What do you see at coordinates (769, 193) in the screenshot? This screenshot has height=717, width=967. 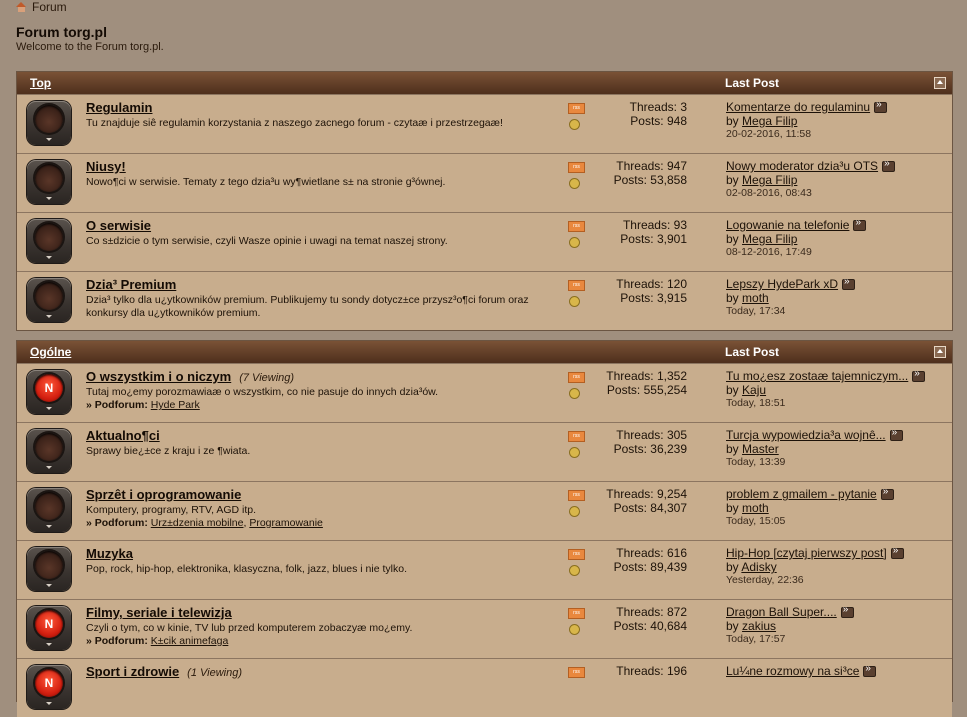 I see `last-post-date: 02-08-2016, 08:43` at bounding box center [769, 193].